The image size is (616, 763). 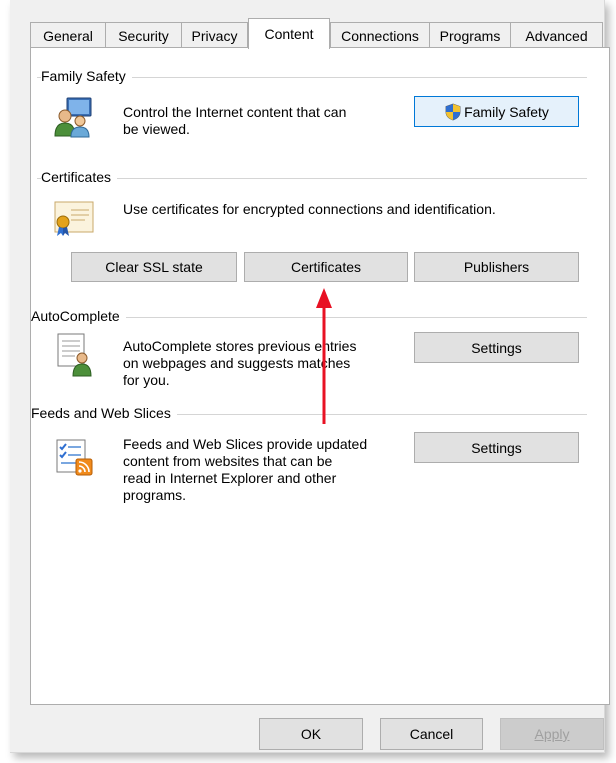 What do you see at coordinates (146, 380) in the screenshot?
I see `autocomplete-text-line-3: for you.` at bounding box center [146, 380].